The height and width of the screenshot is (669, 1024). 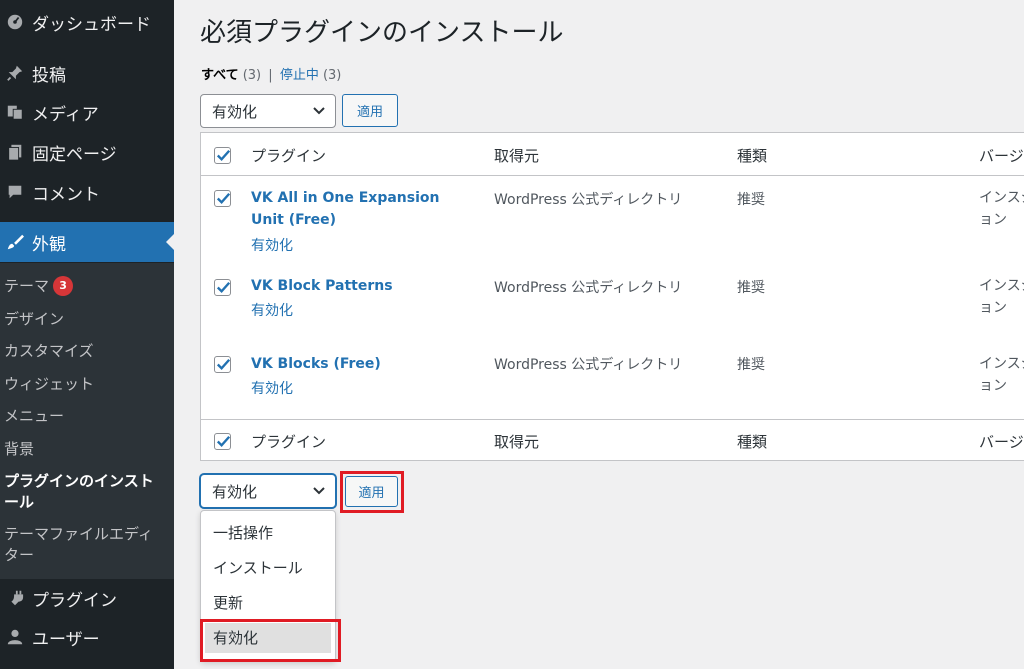 What do you see at coordinates (15, 598) in the screenshot?
I see `plugin-icon` at bounding box center [15, 598].